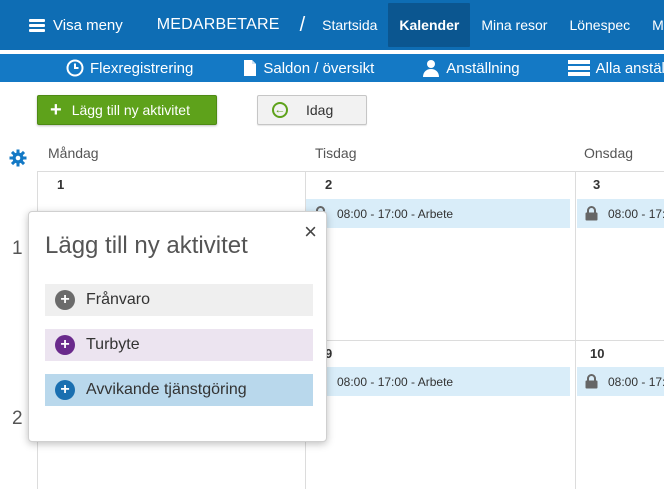 This screenshot has height=489, width=664. I want to click on date-cell-number: 3, so click(596, 184).